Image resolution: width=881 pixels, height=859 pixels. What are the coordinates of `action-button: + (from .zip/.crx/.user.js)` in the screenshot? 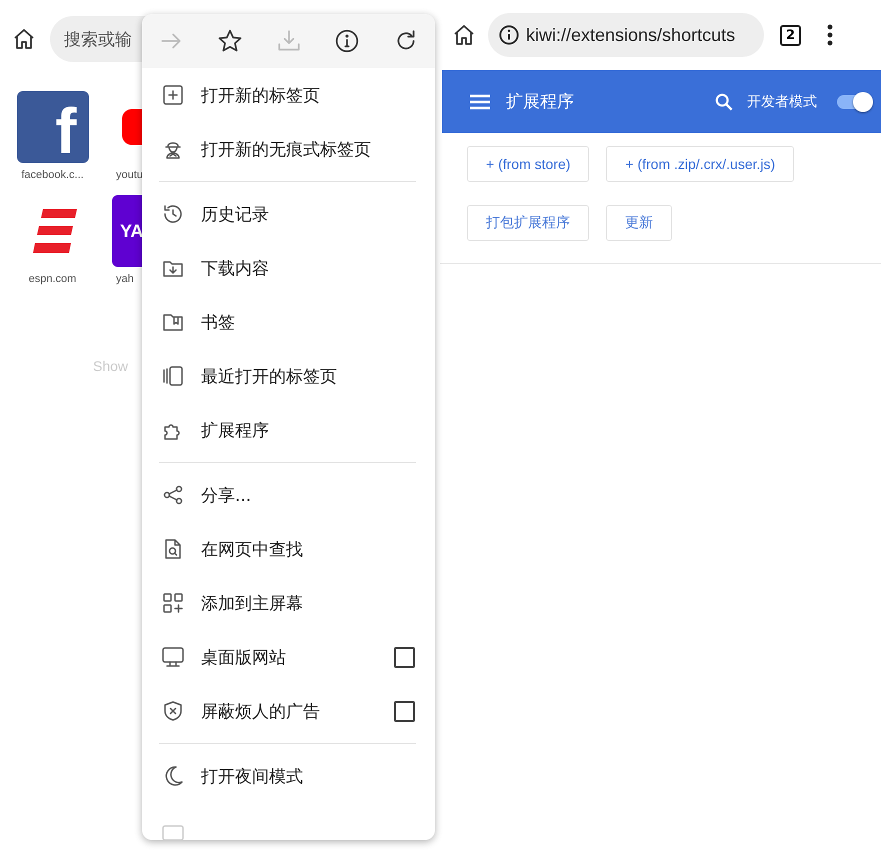 It's located at (700, 164).